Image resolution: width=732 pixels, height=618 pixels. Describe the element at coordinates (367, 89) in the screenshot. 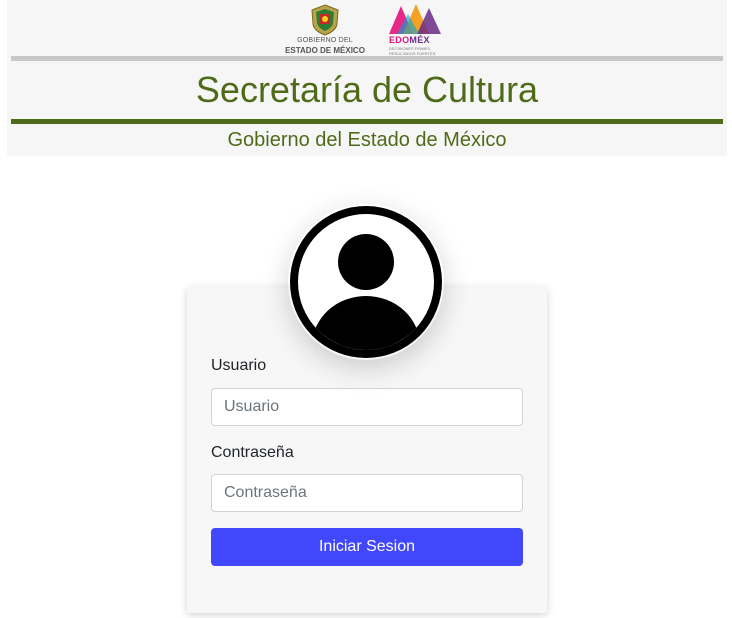

I see `page-title: Secretaría de Cultura` at that location.